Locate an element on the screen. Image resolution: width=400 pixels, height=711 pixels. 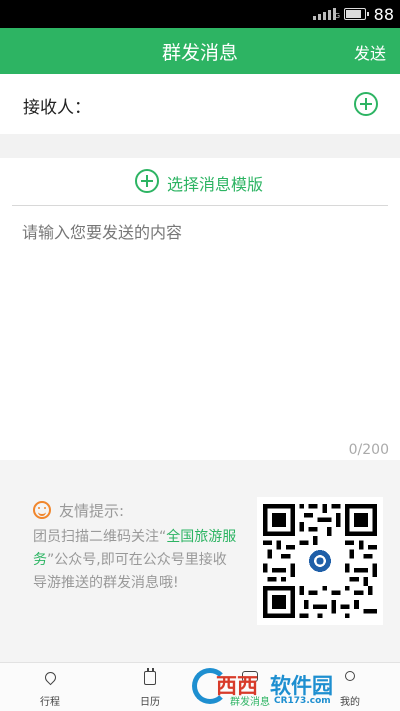
network-type: G is located at coordinates (337, 16).